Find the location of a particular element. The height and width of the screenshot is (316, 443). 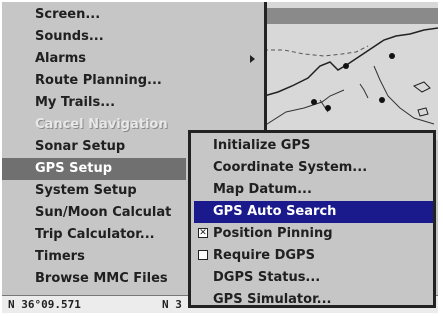

menu-item-label: GPS Setup is located at coordinates (74, 168).